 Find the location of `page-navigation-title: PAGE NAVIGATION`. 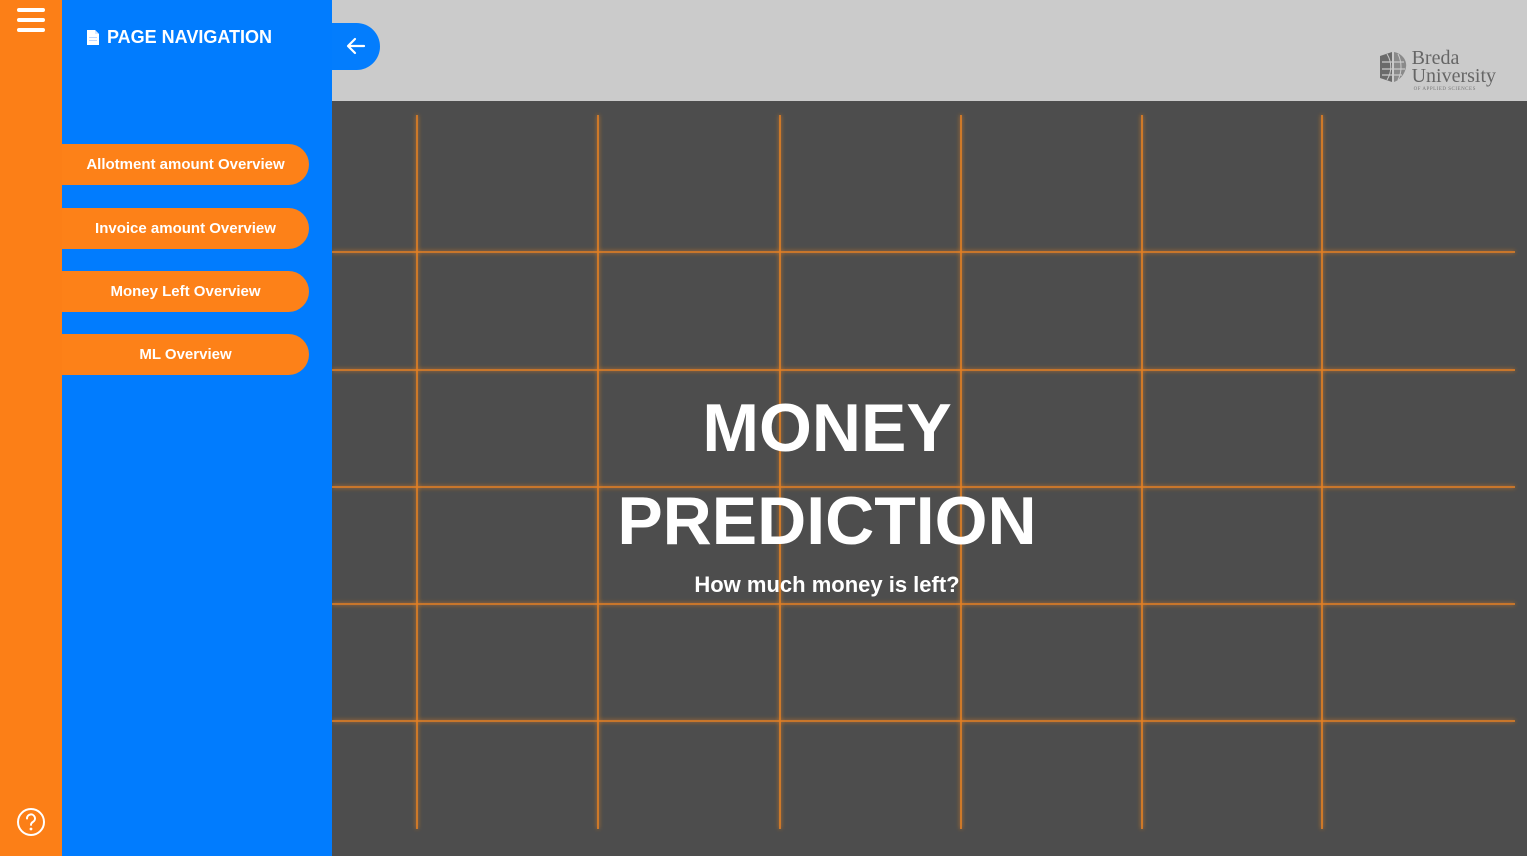

page-navigation-title: PAGE NAVIGATION is located at coordinates (179, 37).